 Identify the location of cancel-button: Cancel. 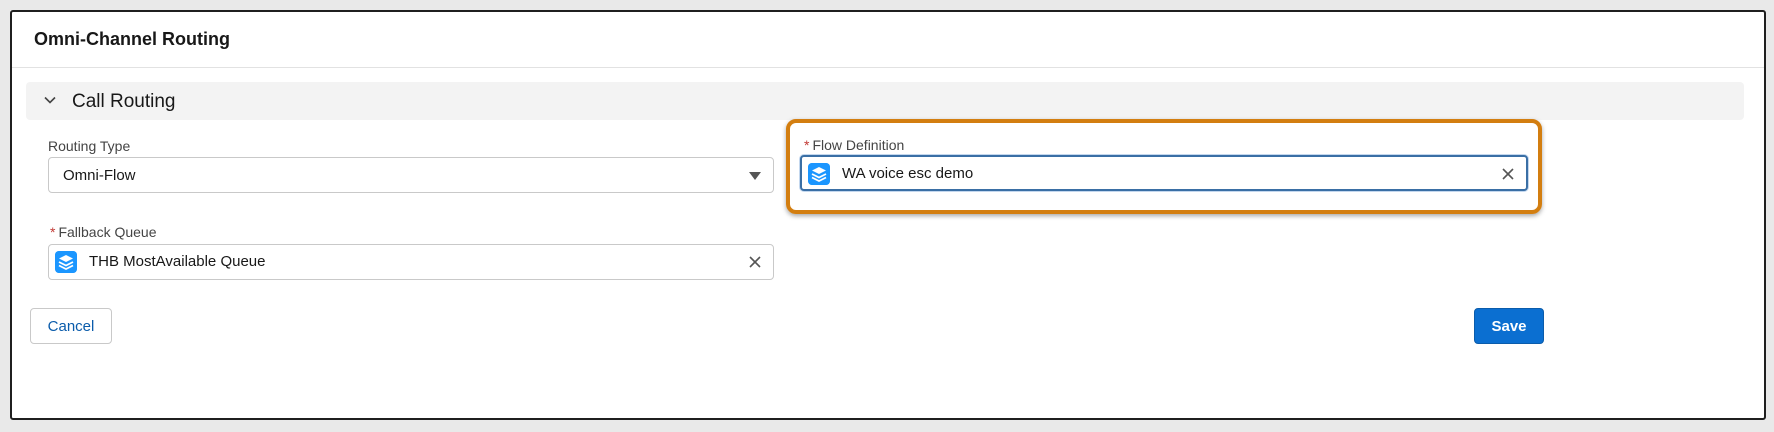
(71, 326).